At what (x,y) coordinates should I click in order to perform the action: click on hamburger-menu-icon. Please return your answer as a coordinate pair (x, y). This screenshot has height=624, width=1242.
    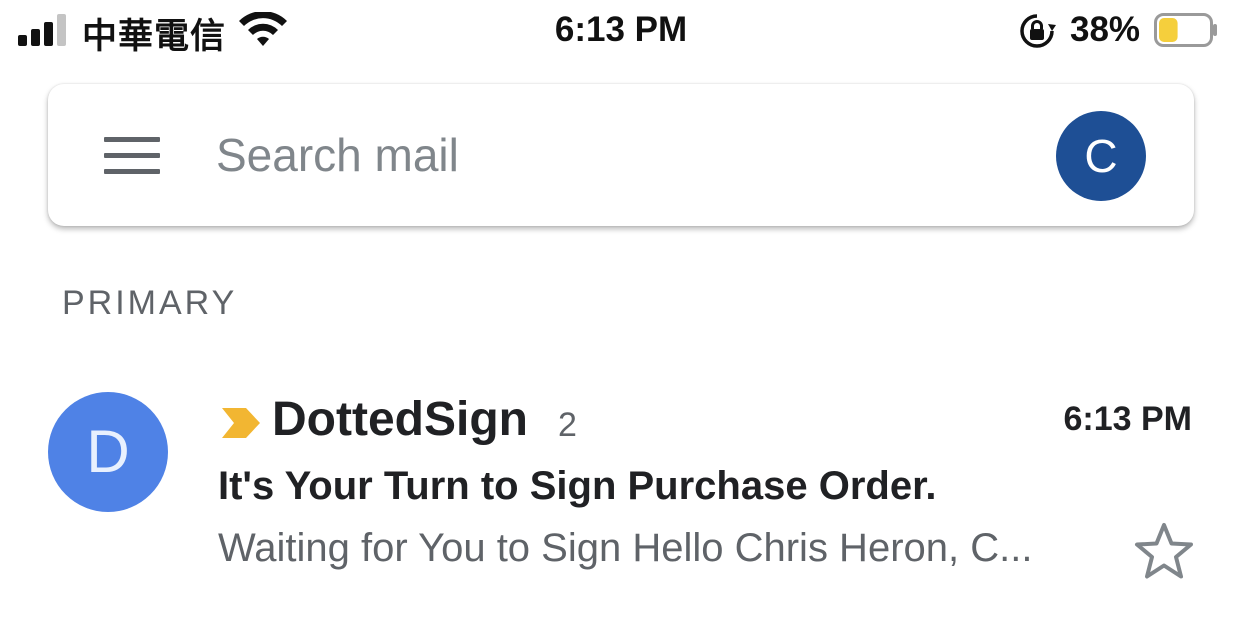
    Looking at the image, I should click on (132, 156).